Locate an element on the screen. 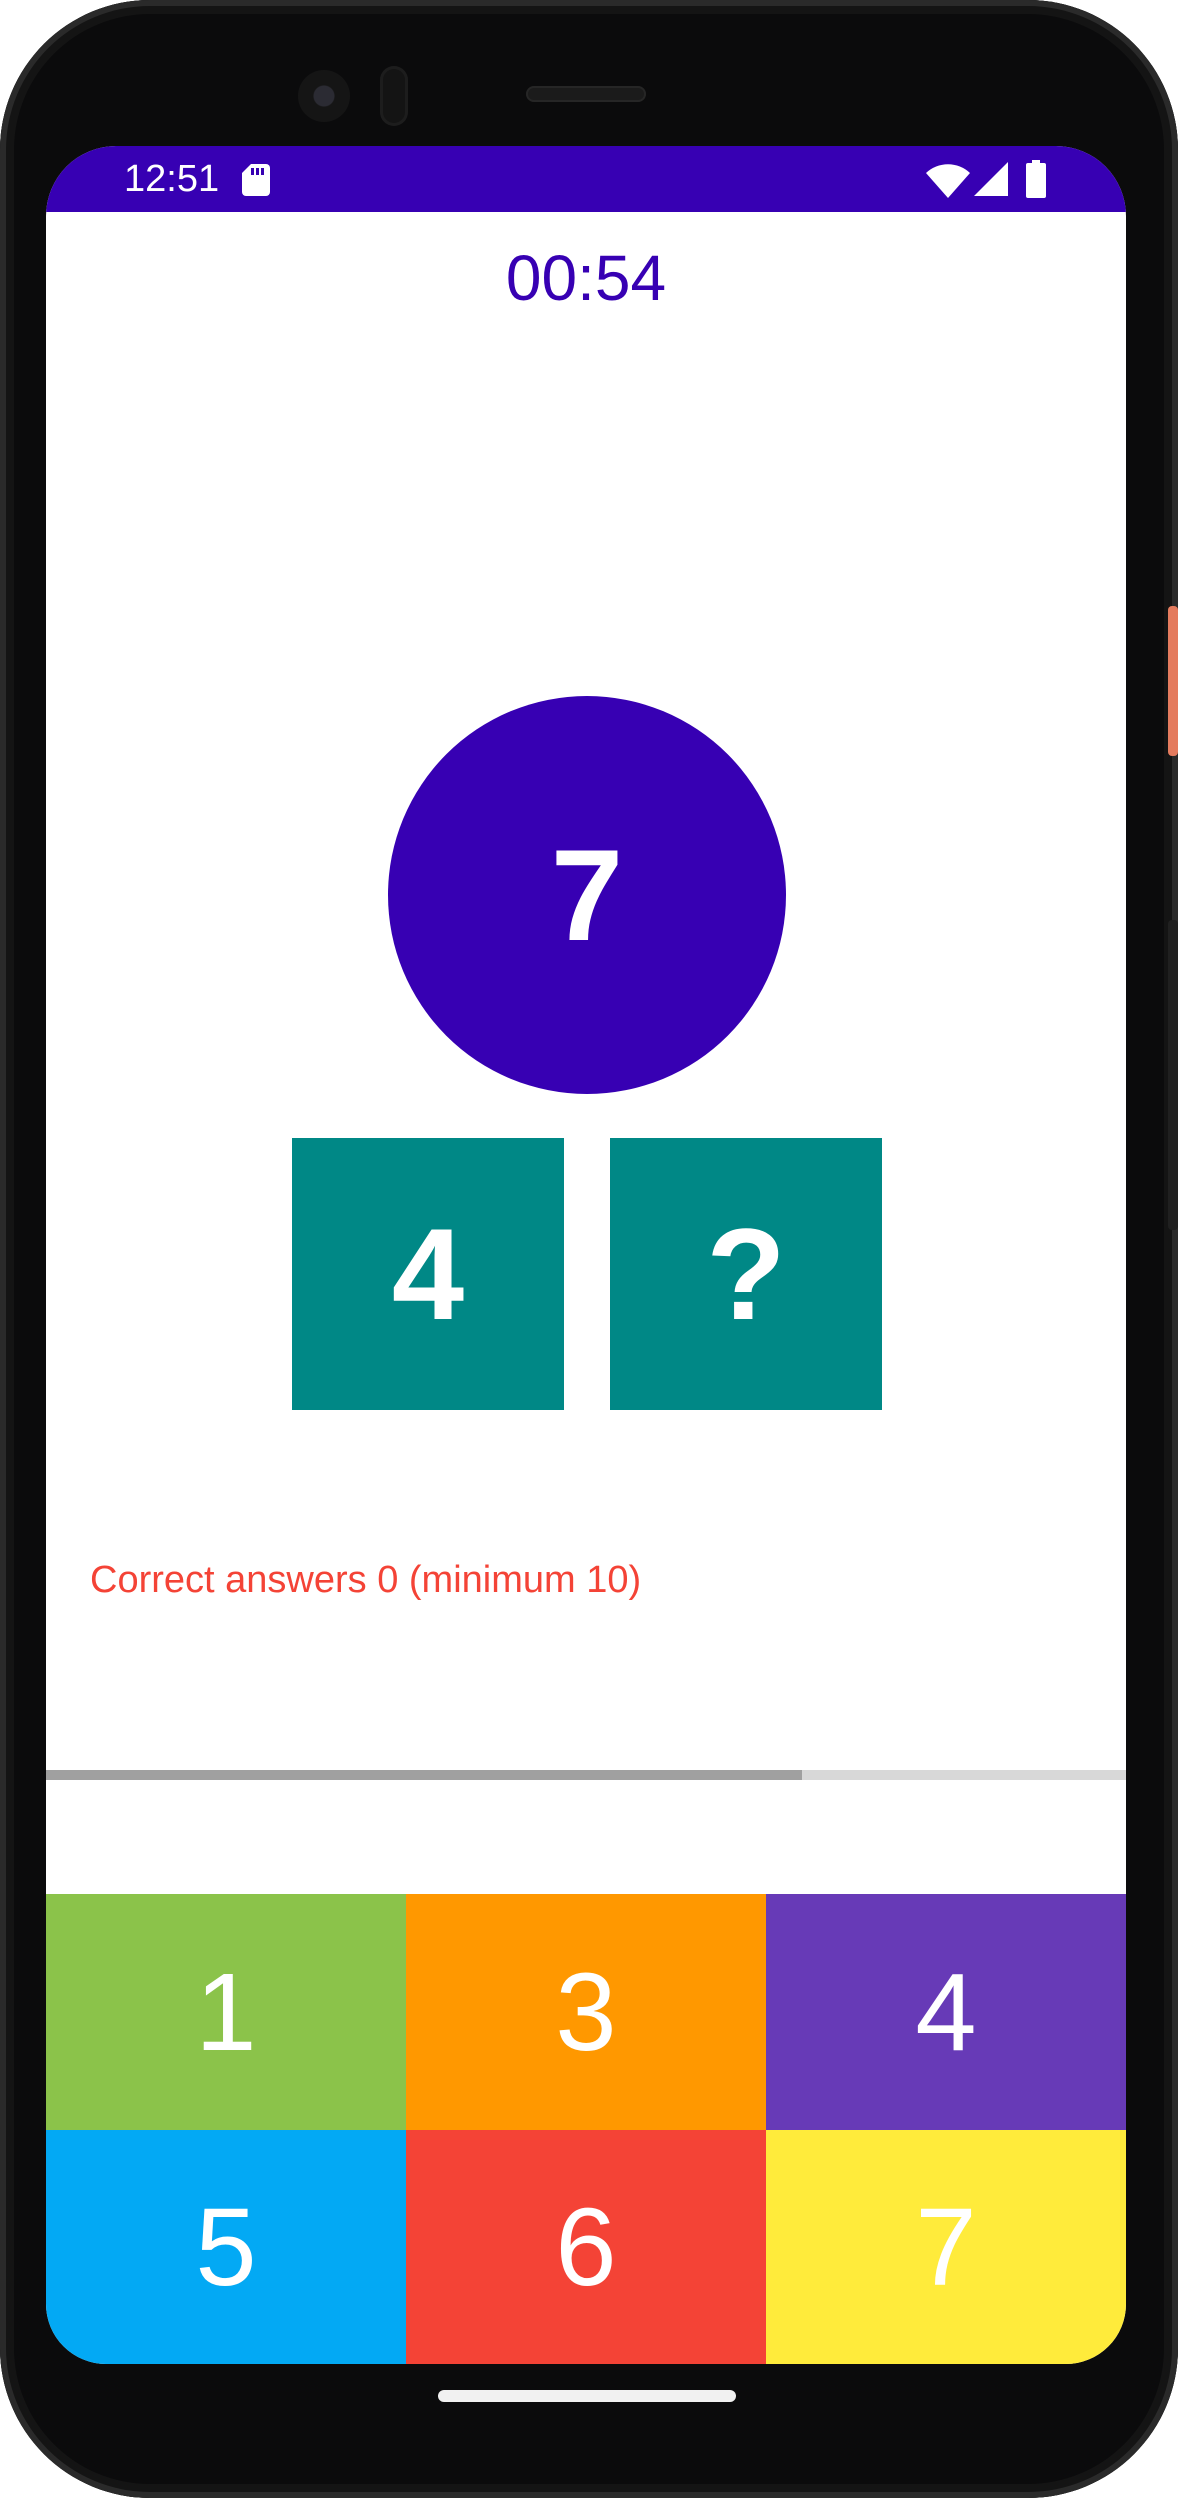 The height and width of the screenshot is (2498, 1178). progress-fill is located at coordinates (424, 1775).